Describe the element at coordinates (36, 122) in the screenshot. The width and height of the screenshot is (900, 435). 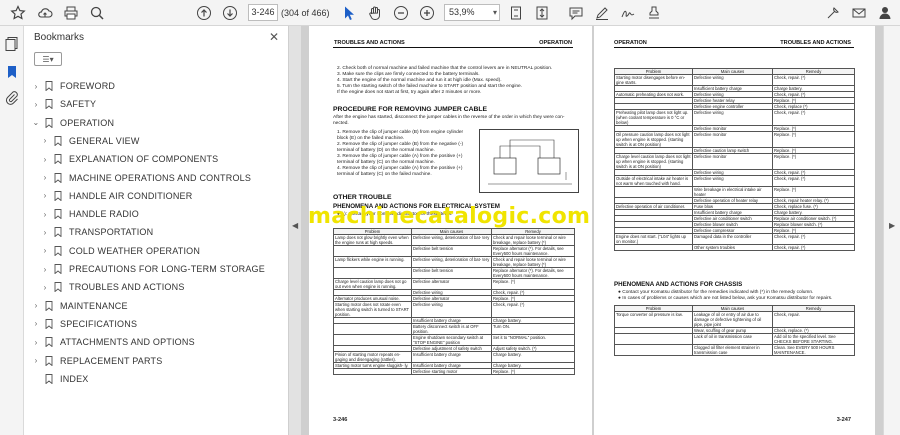
I see `chevron-down-icon: ⌄` at that location.